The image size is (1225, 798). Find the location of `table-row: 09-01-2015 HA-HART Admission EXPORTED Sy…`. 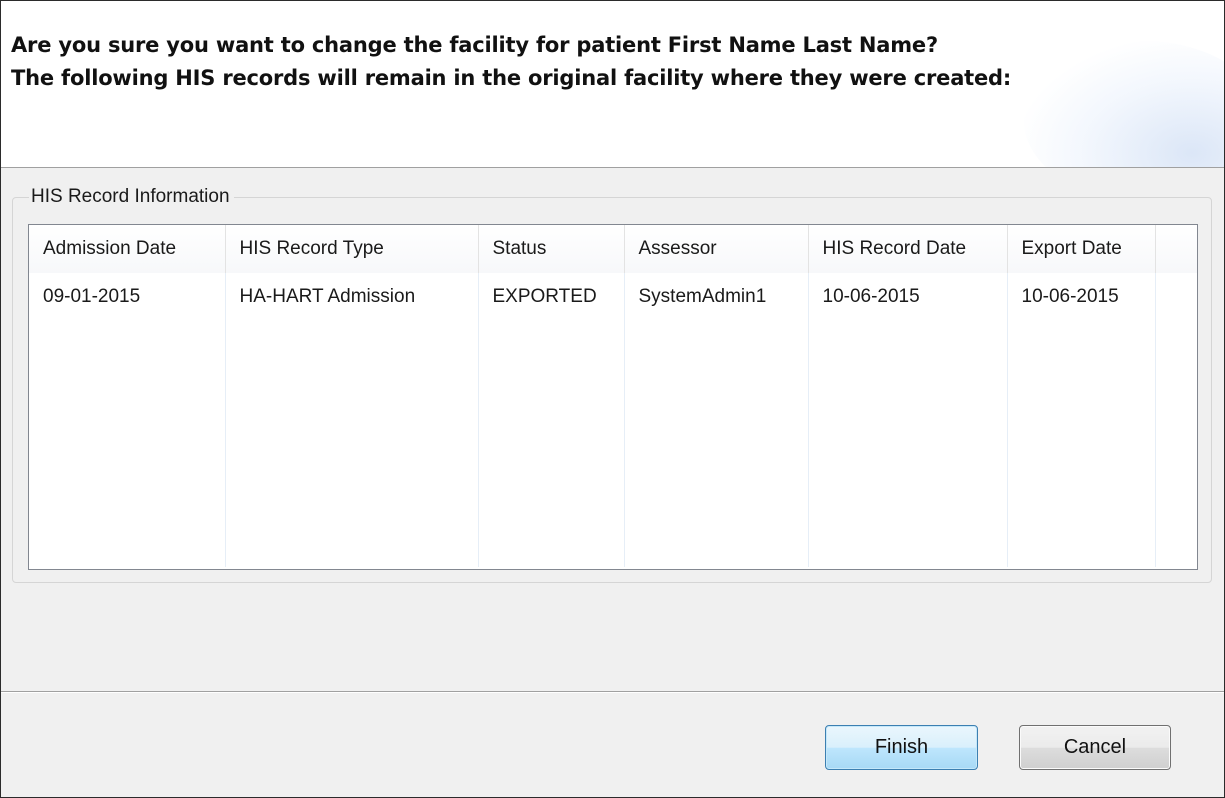

table-row: 09-01-2015 HA-HART Admission EXPORTED Sy… is located at coordinates (613, 297).